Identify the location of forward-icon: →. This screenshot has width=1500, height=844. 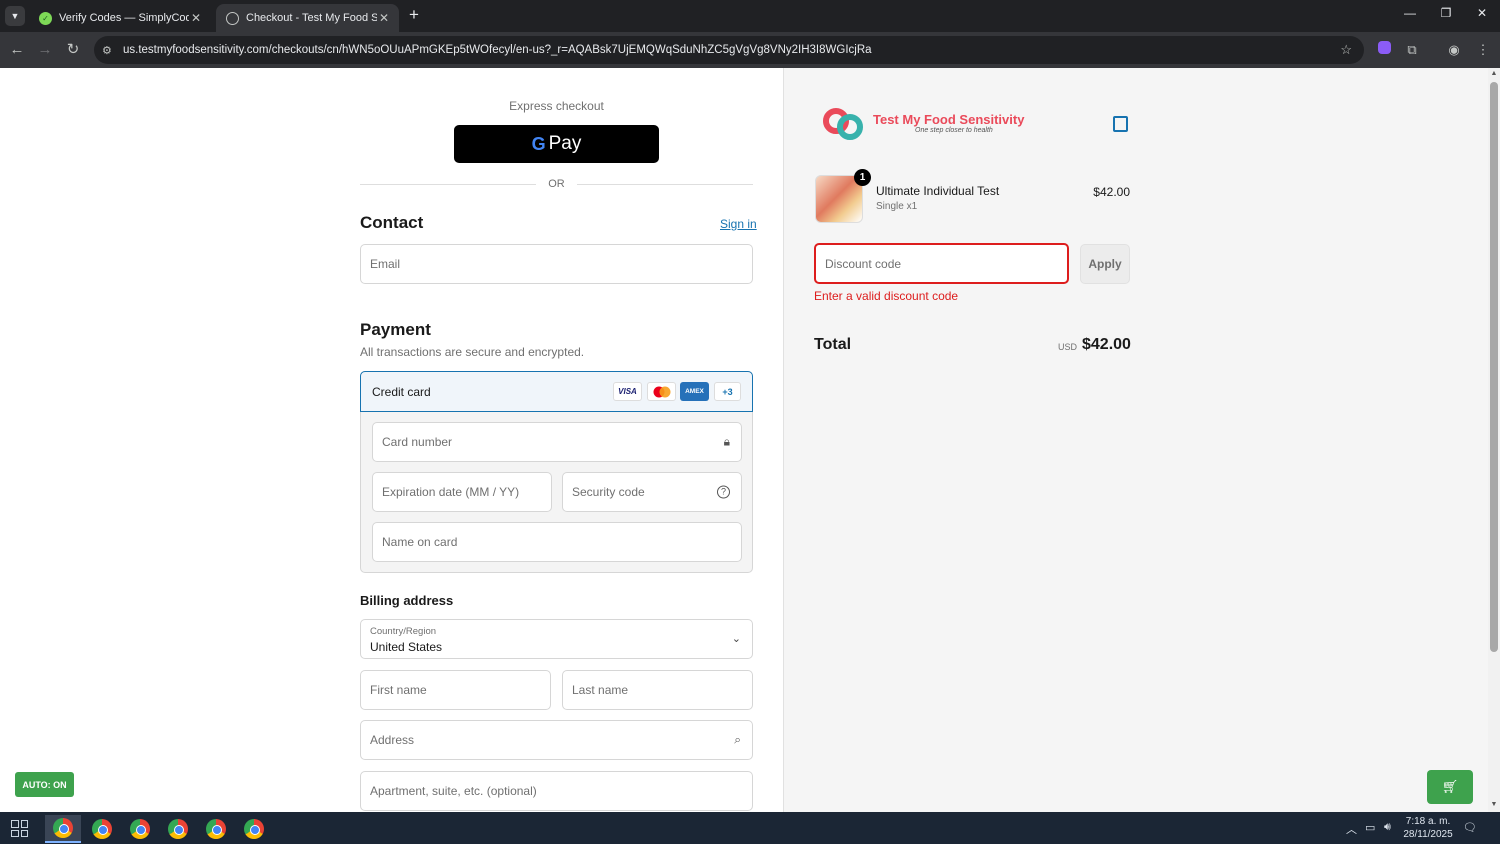
(45, 50).